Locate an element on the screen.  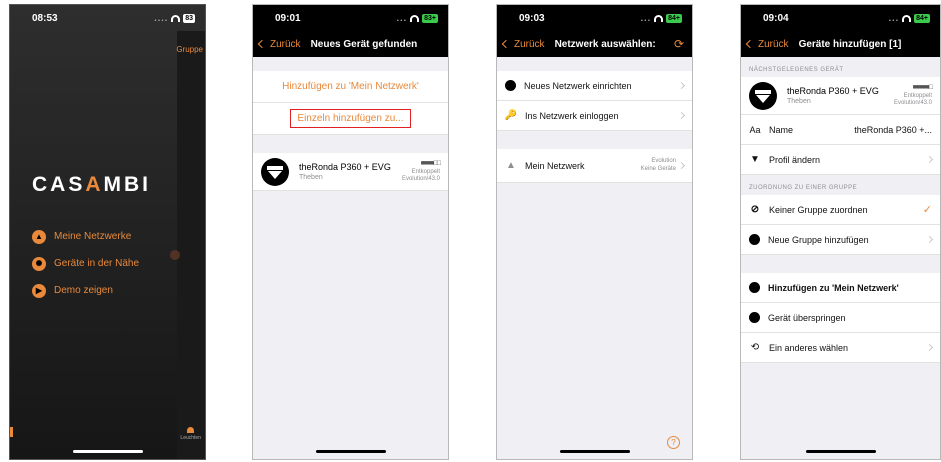
choose-other-label: Ein anderes wählen is located at coordinates (809, 347).